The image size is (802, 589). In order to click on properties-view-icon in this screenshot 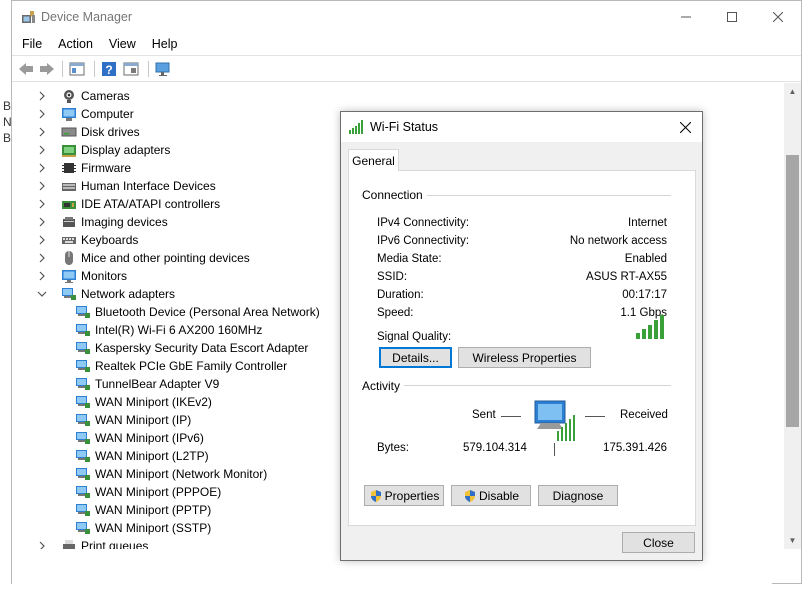, I will do `click(77, 69)`.